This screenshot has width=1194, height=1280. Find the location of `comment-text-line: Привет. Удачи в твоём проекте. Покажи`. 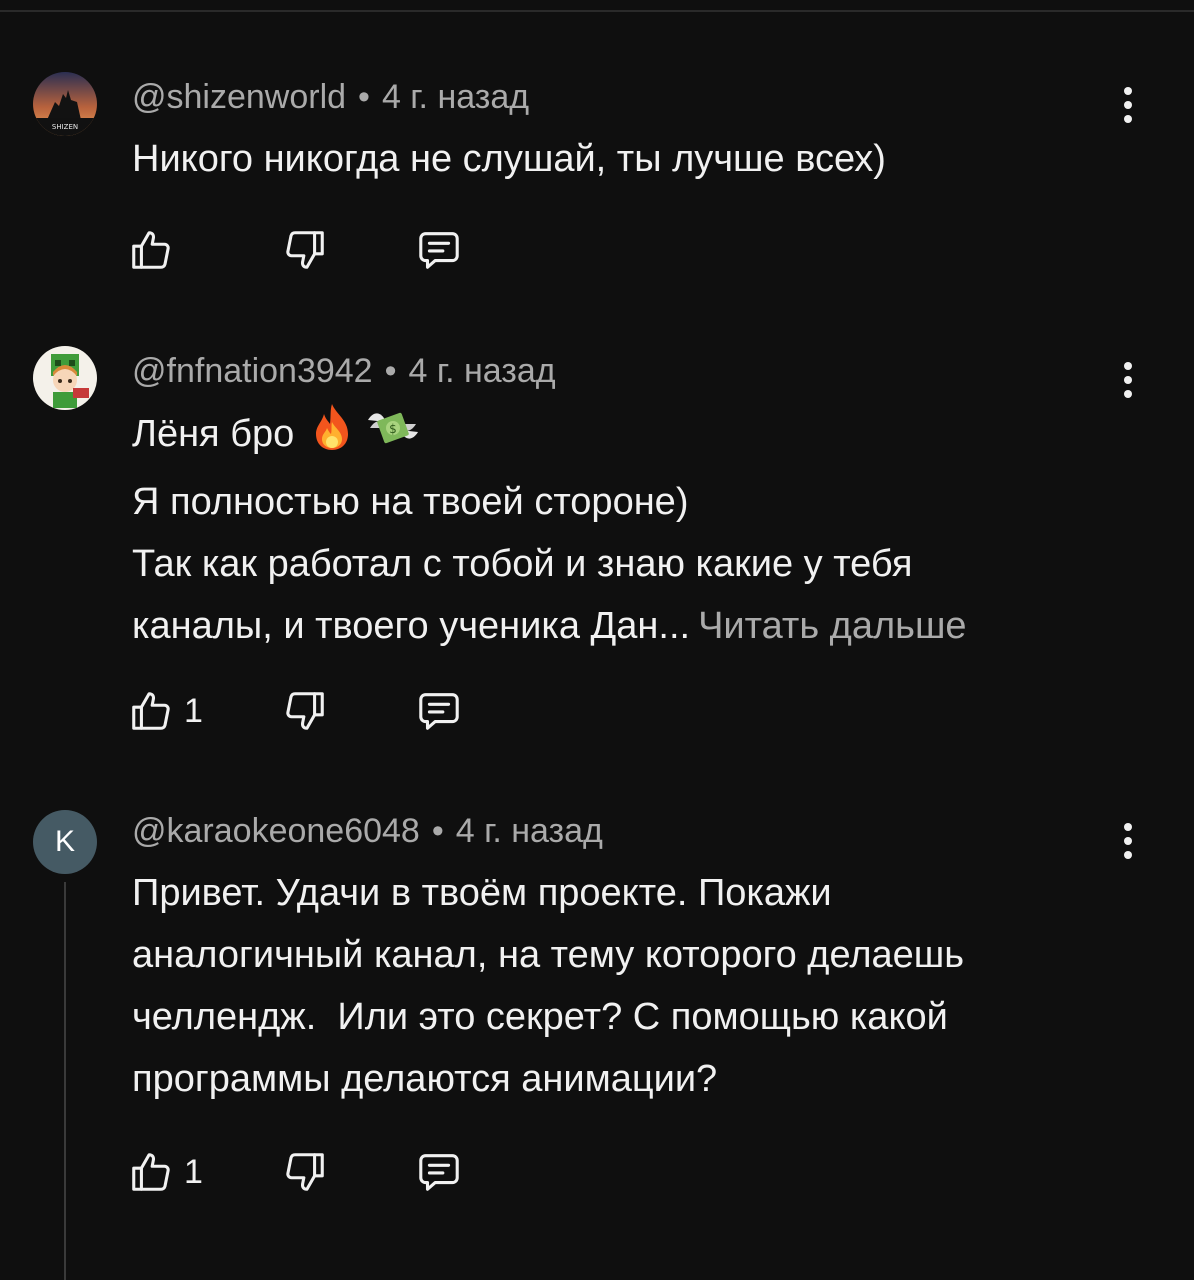

comment-text-line: Привет. Удачи в твоём проекте. Покажи is located at coordinates (482, 893).